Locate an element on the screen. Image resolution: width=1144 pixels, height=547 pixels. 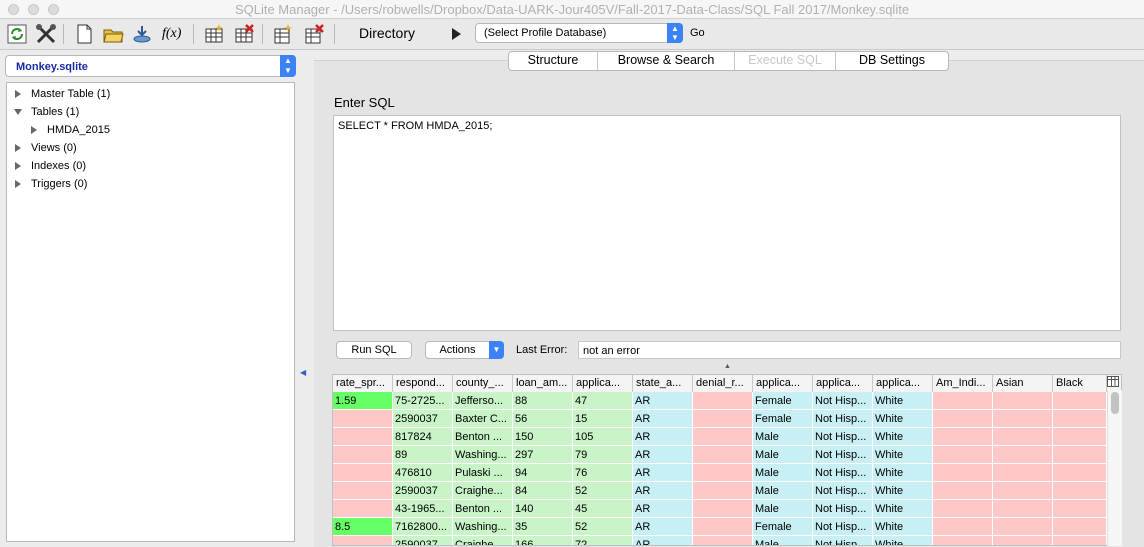
table-cell: 150 is located at coordinates (543, 437).